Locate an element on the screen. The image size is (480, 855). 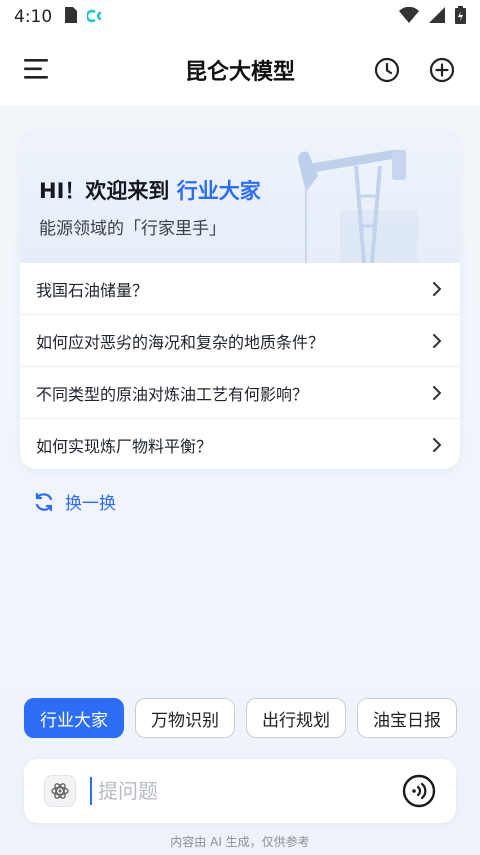
app-notification-icon is located at coordinates (96, 17).